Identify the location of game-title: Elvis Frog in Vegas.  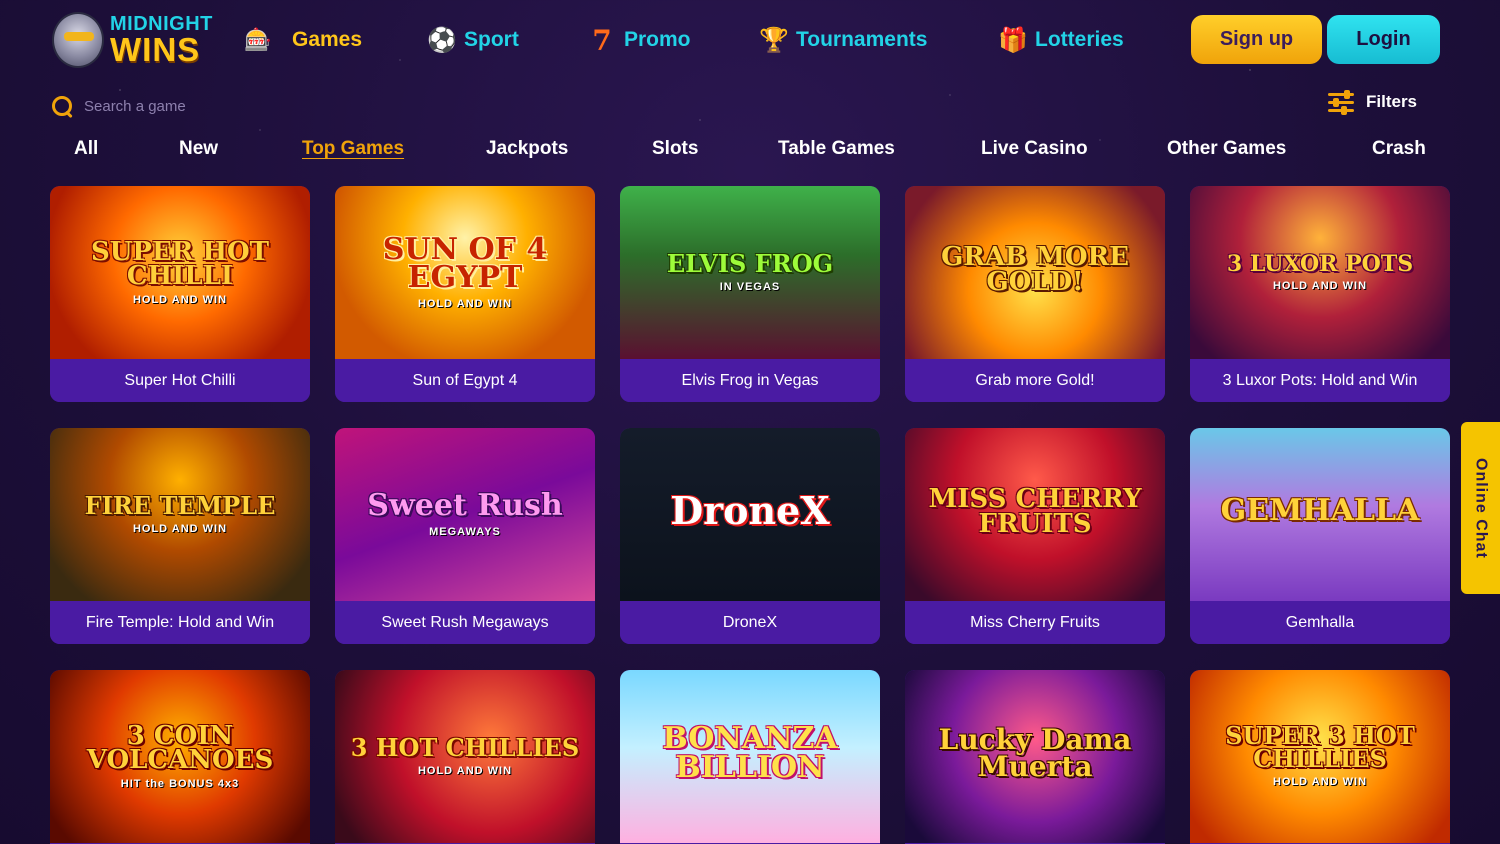
(750, 380).